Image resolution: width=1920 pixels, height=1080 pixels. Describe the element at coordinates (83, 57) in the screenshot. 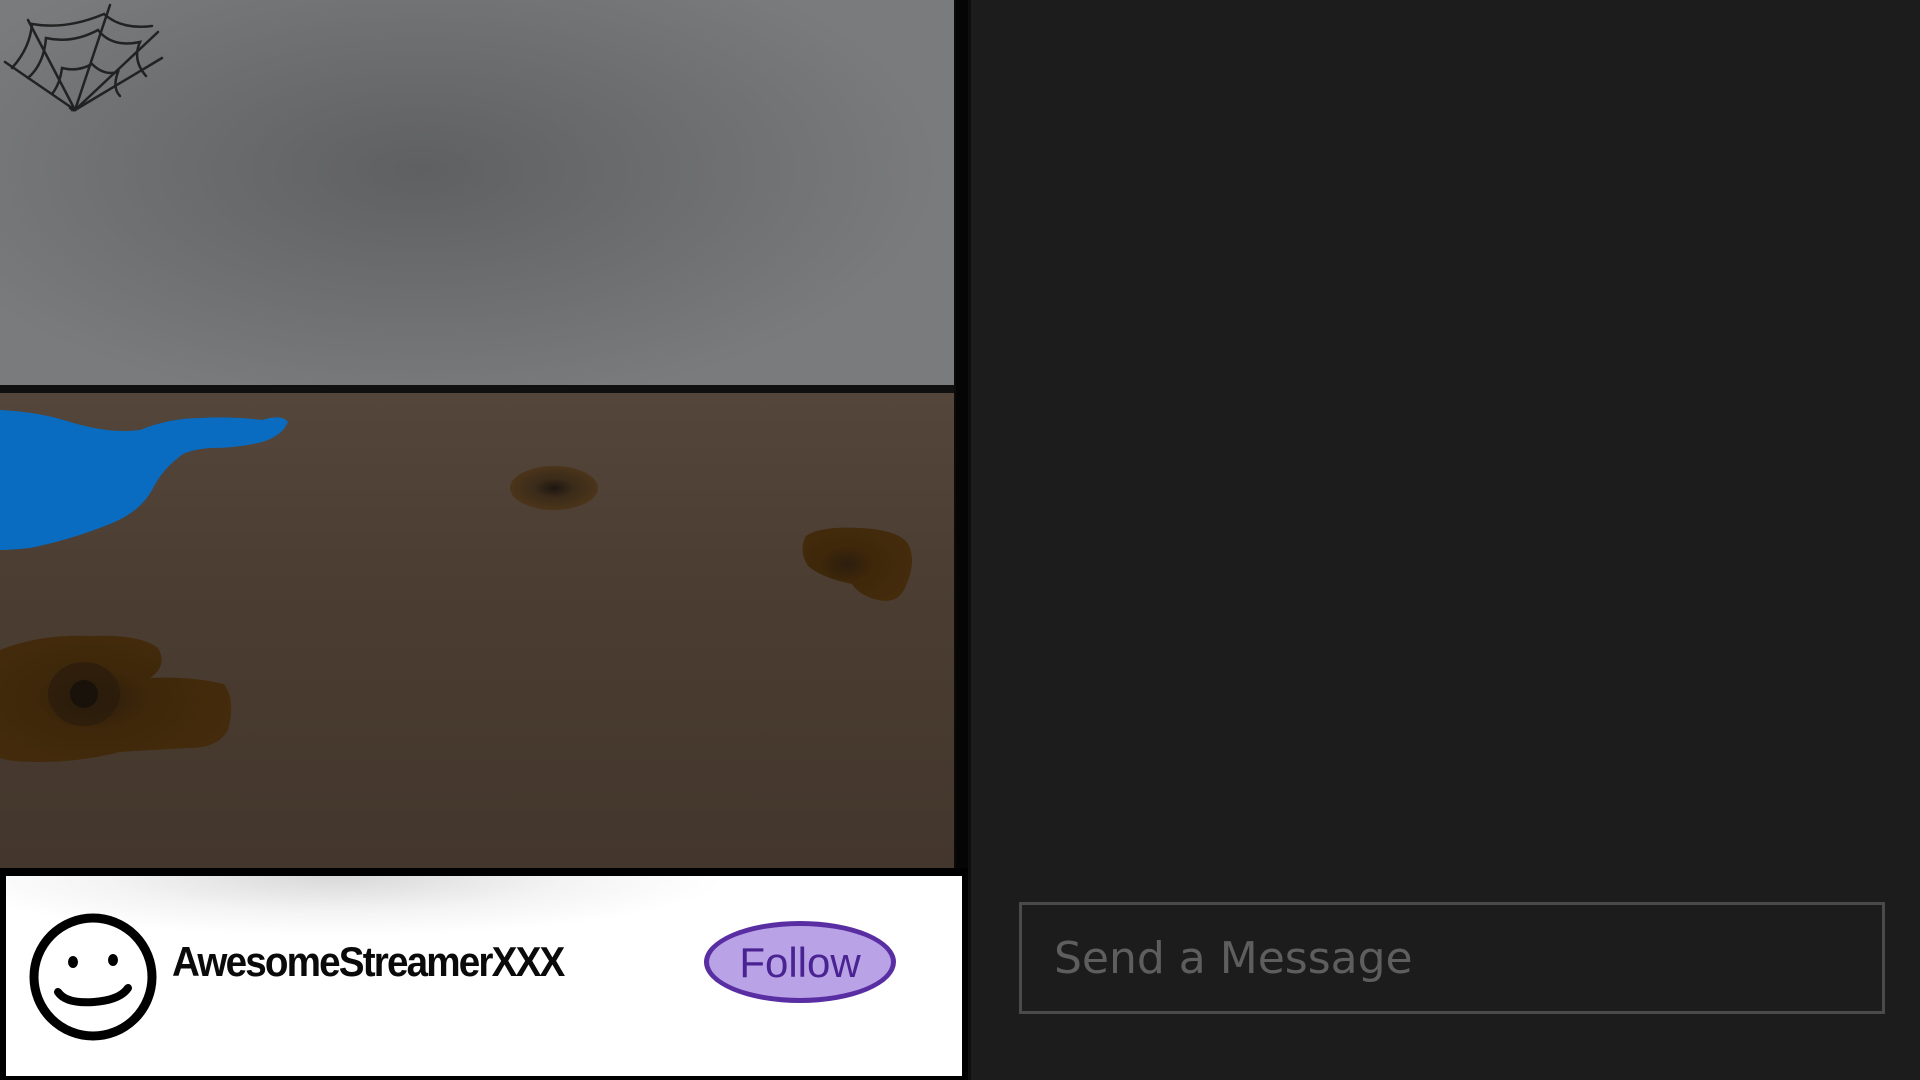

I see `spider-web-icon` at that location.